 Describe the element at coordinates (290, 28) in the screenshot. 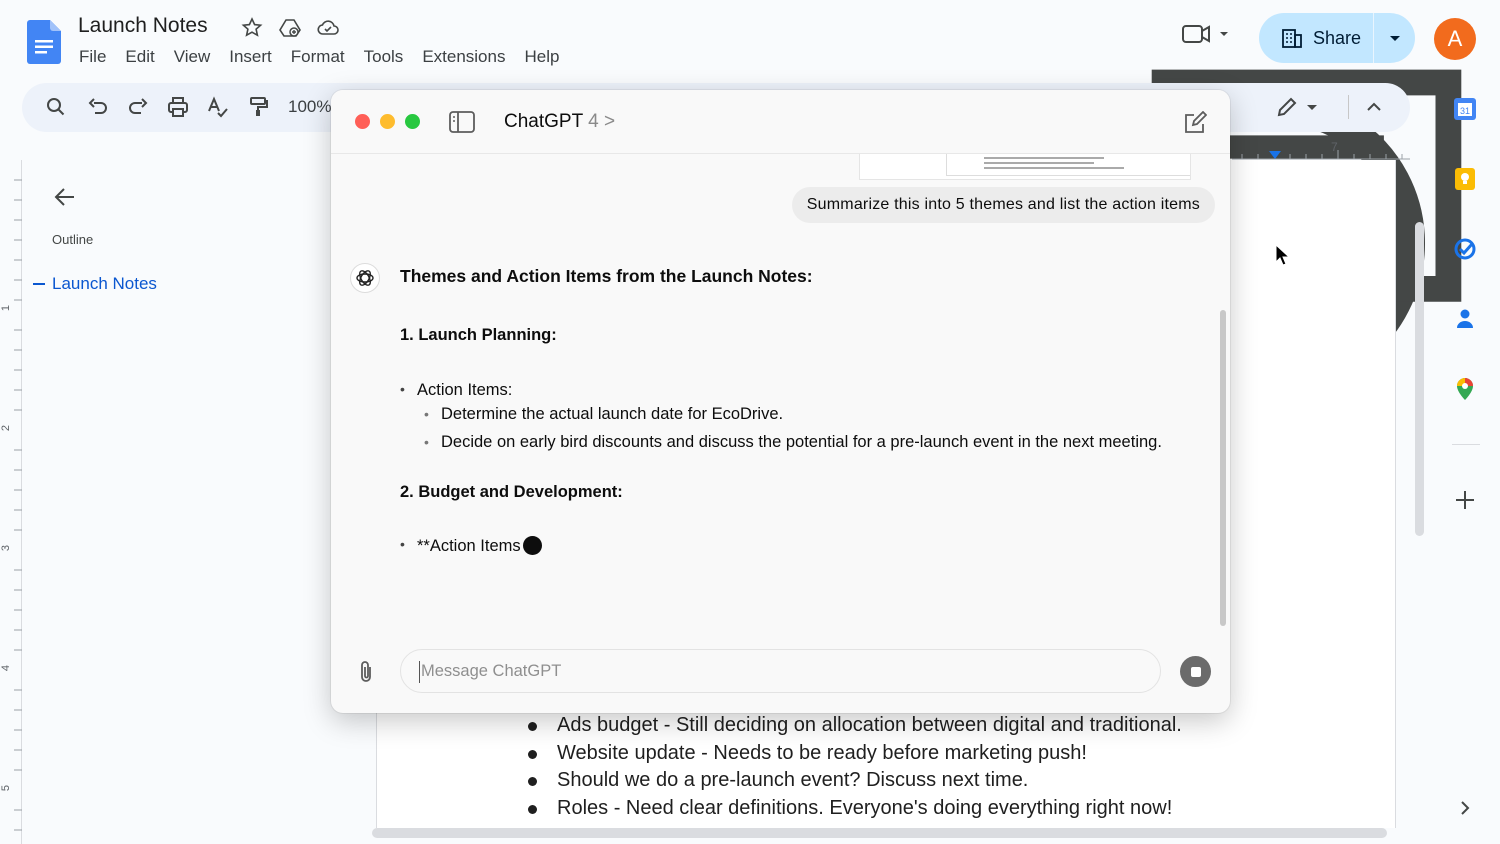

I see `move-to-drive-icon` at that location.